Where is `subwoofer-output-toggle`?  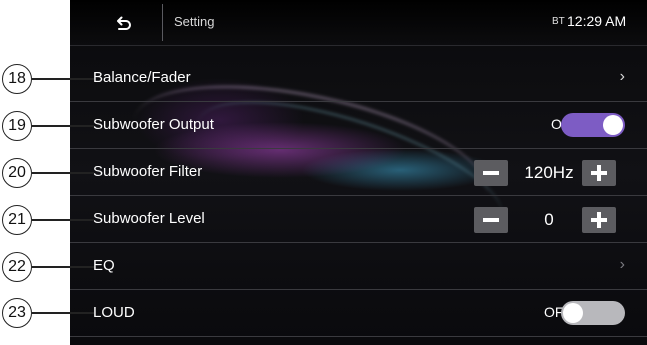 subwoofer-output-toggle is located at coordinates (593, 125).